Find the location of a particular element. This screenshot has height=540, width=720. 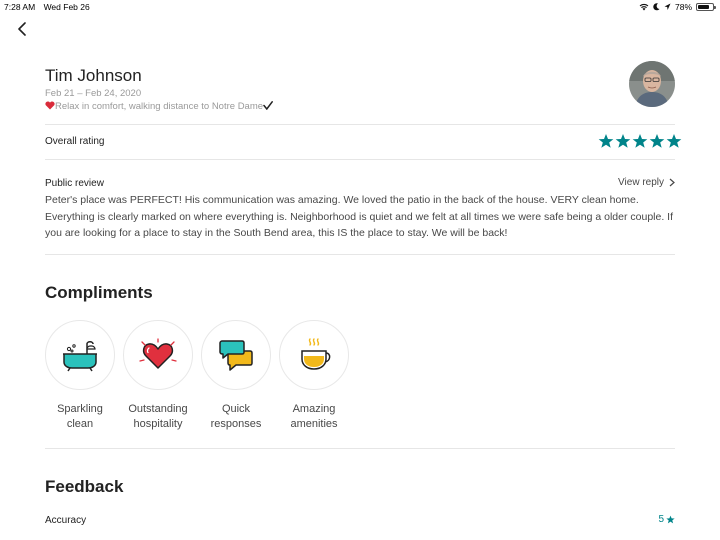

check-mark-icon is located at coordinates (268, 106).